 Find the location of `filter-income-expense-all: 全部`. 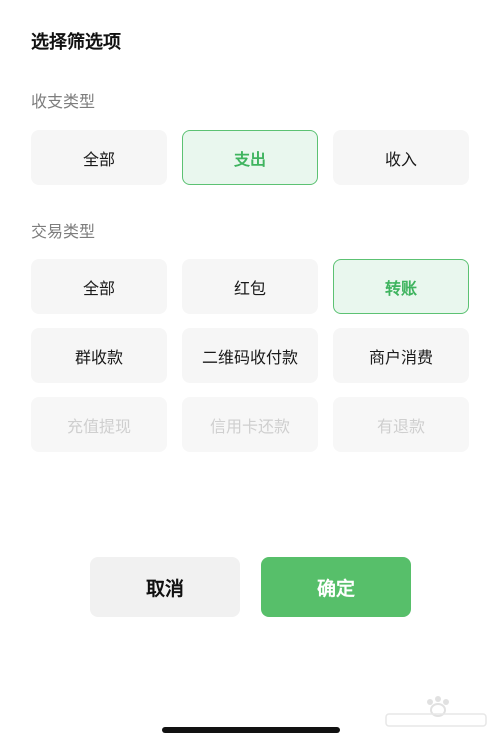

filter-income-expense-all: 全部 is located at coordinates (99, 157).